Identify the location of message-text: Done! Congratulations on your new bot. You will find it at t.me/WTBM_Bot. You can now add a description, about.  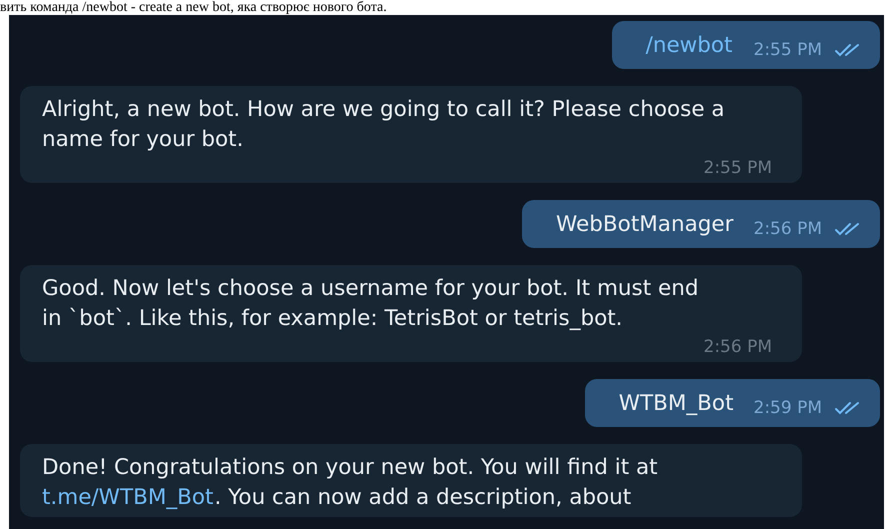
(350, 483).